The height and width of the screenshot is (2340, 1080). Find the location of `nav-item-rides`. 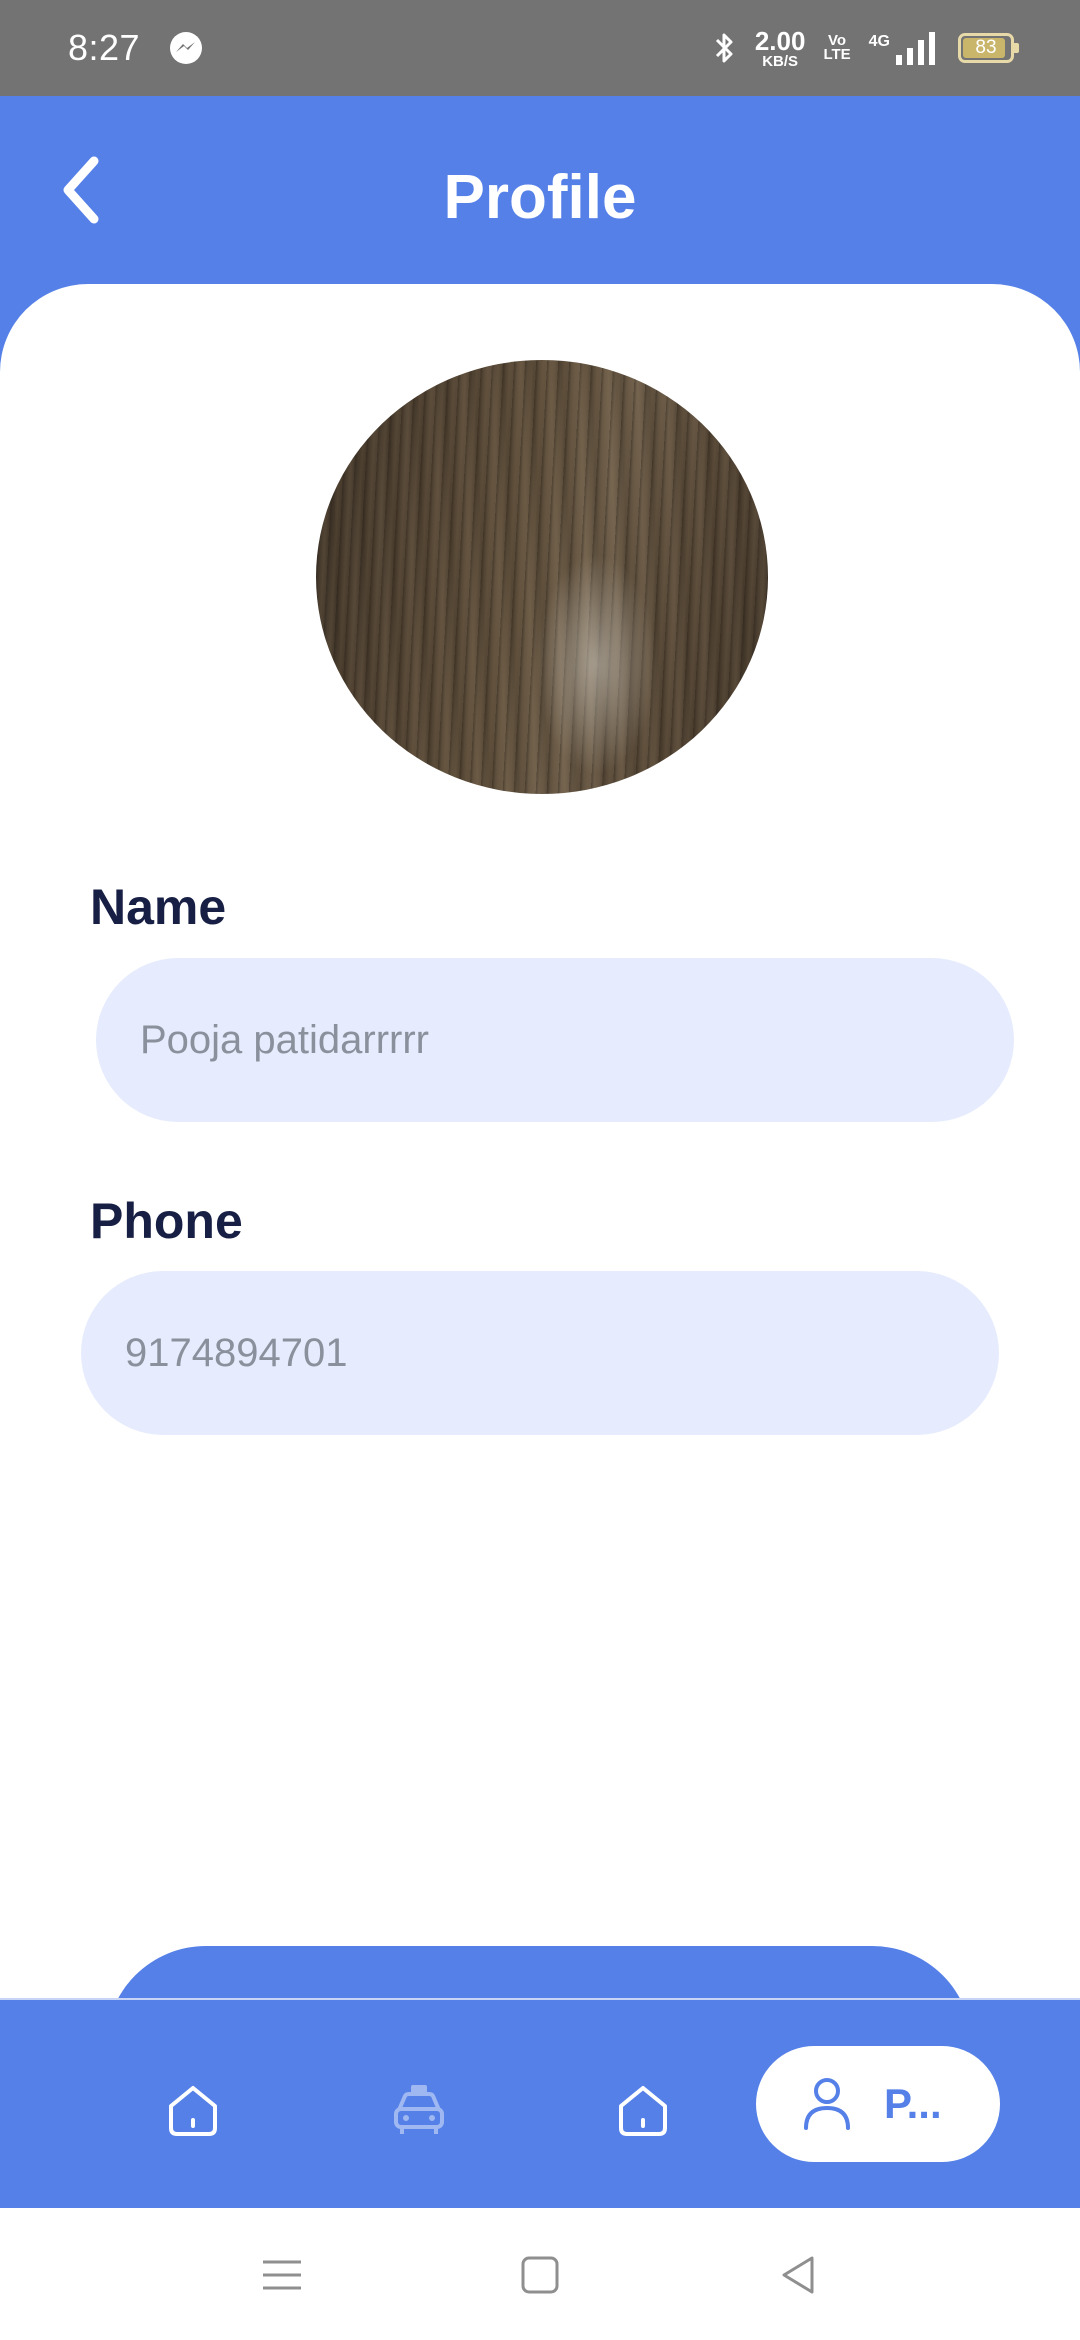

nav-item-rides is located at coordinates (419, 2110).